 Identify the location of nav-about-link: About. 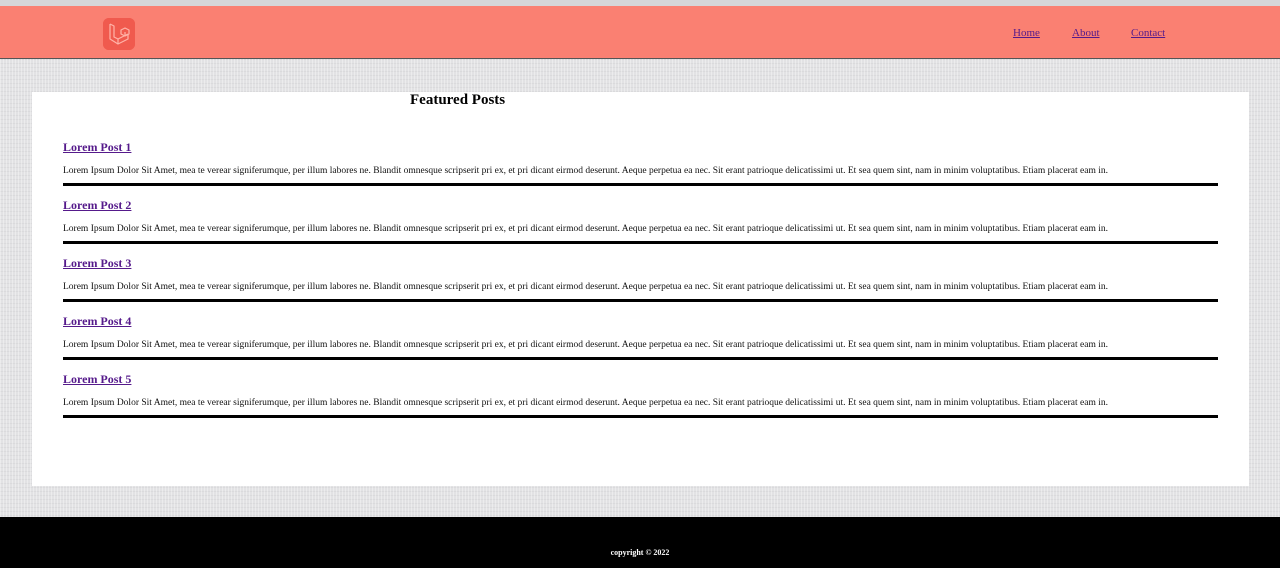
(1086, 33).